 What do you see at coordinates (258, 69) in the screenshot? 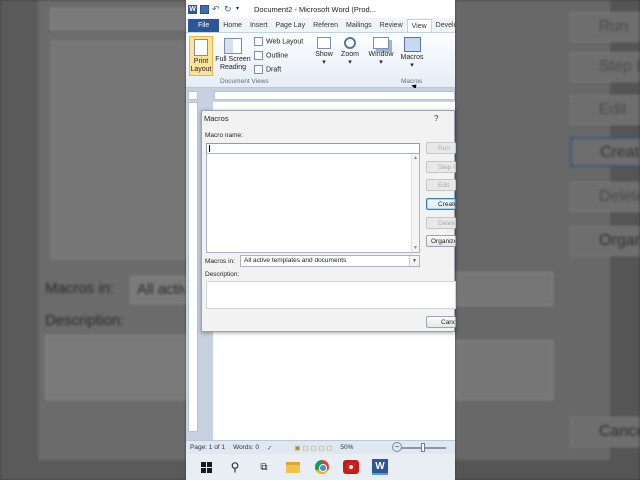
I see `draft-icon` at bounding box center [258, 69].